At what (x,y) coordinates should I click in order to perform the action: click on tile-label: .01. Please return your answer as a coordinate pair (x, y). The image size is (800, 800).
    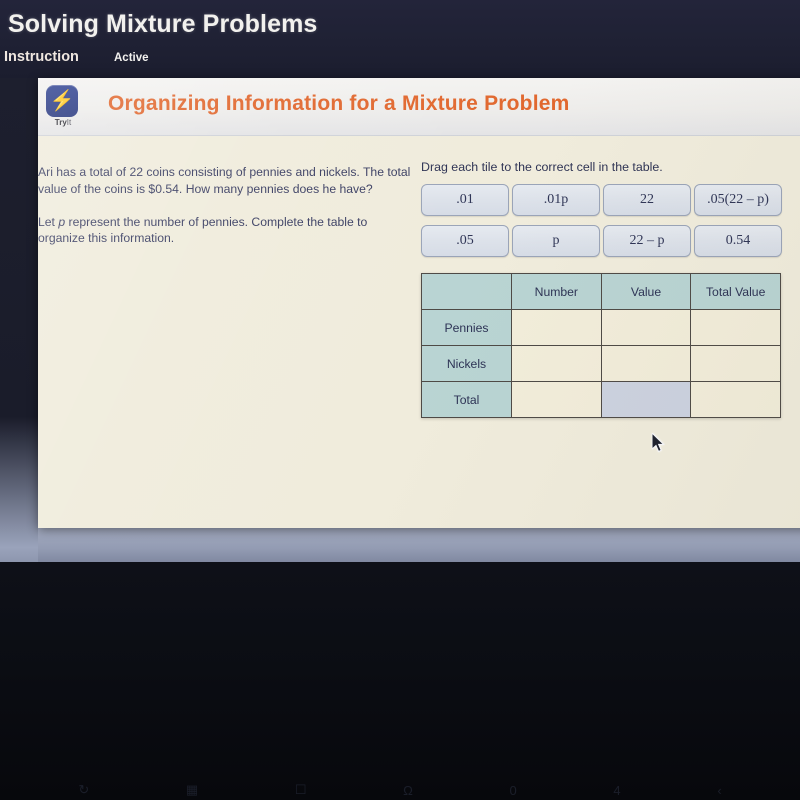
    Looking at the image, I should click on (465, 199).